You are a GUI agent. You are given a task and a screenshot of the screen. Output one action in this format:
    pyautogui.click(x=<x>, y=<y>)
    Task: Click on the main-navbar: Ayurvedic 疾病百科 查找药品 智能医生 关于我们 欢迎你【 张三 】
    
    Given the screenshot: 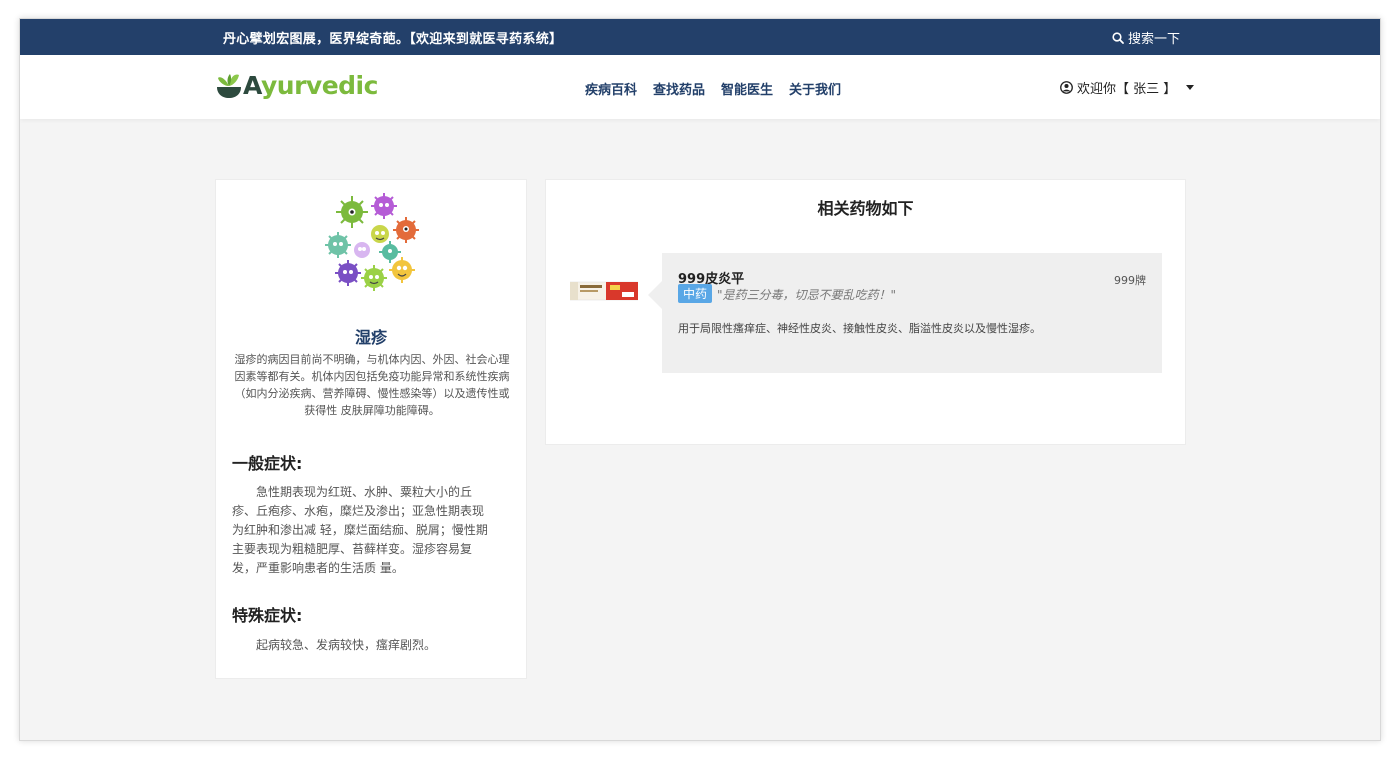 What is the action you would take?
    pyautogui.click(x=700, y=87)
    